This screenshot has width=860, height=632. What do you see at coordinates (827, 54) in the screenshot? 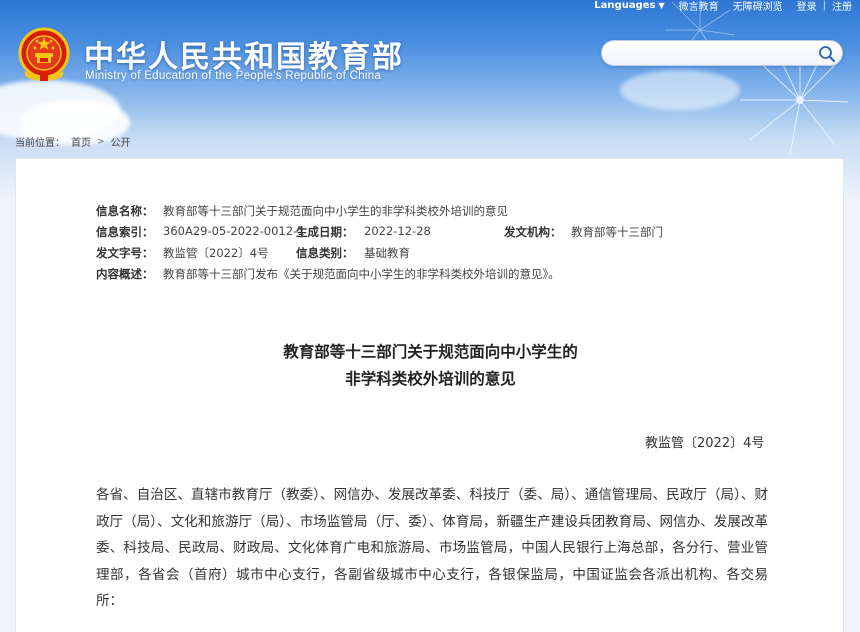
I see `search-icon` at bounding box center [827, 54].